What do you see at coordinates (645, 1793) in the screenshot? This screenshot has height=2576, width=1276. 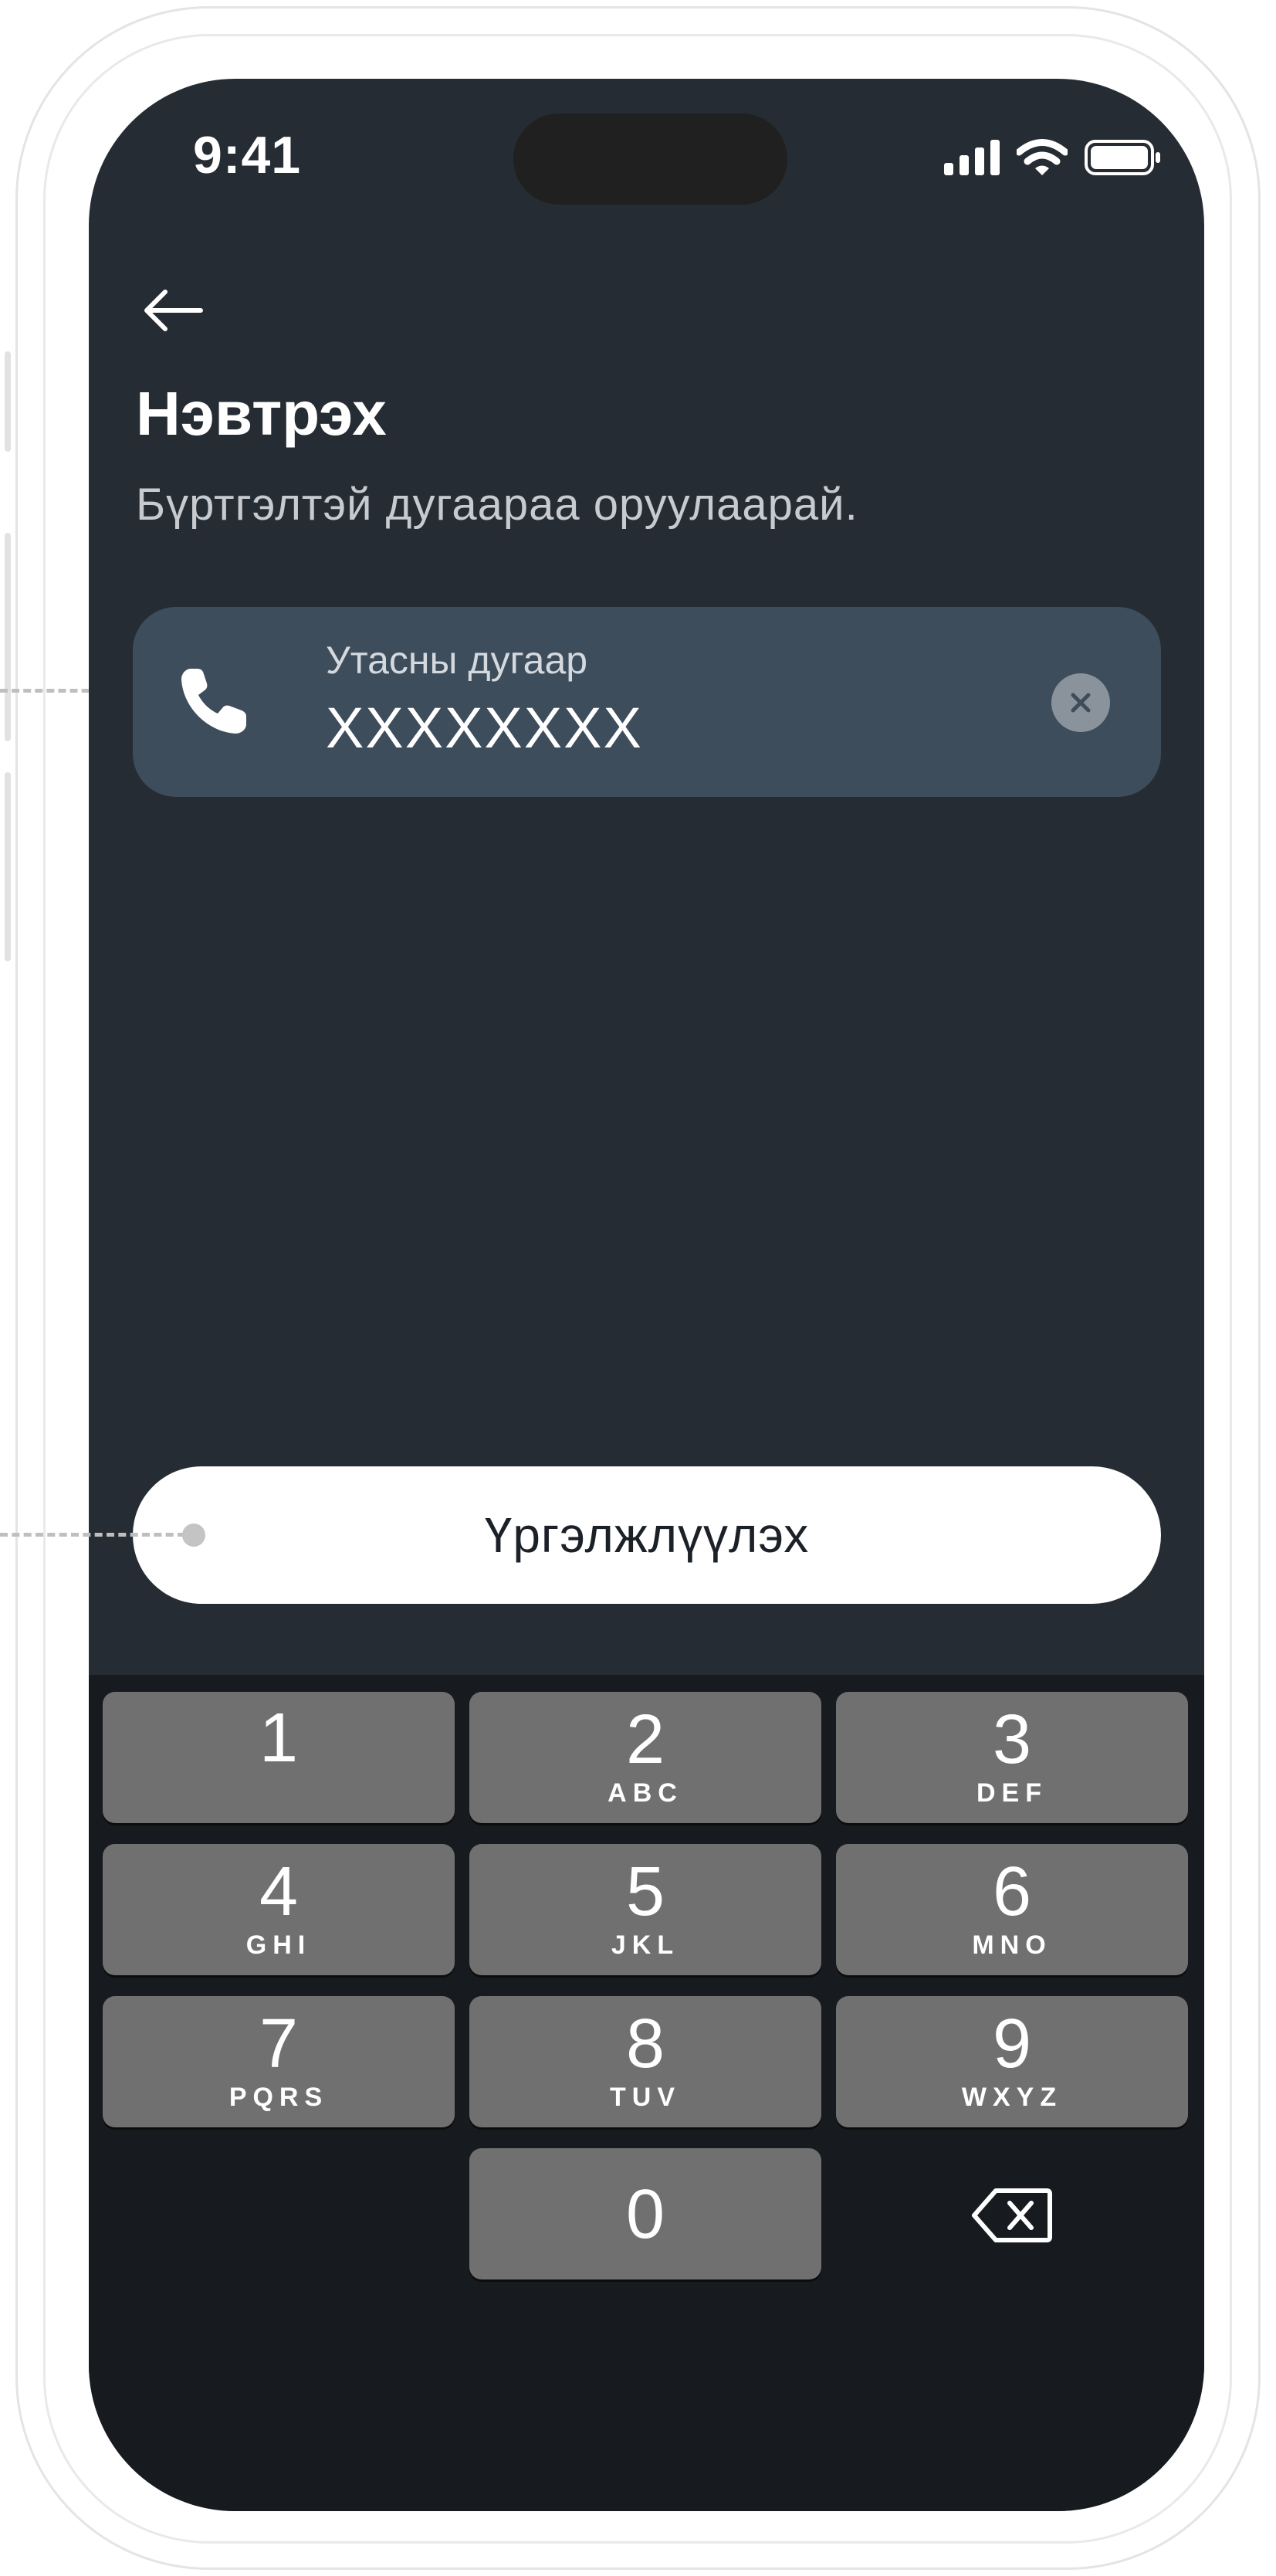 I see `key-letters: ABC` at bounding box center [645, 1793].